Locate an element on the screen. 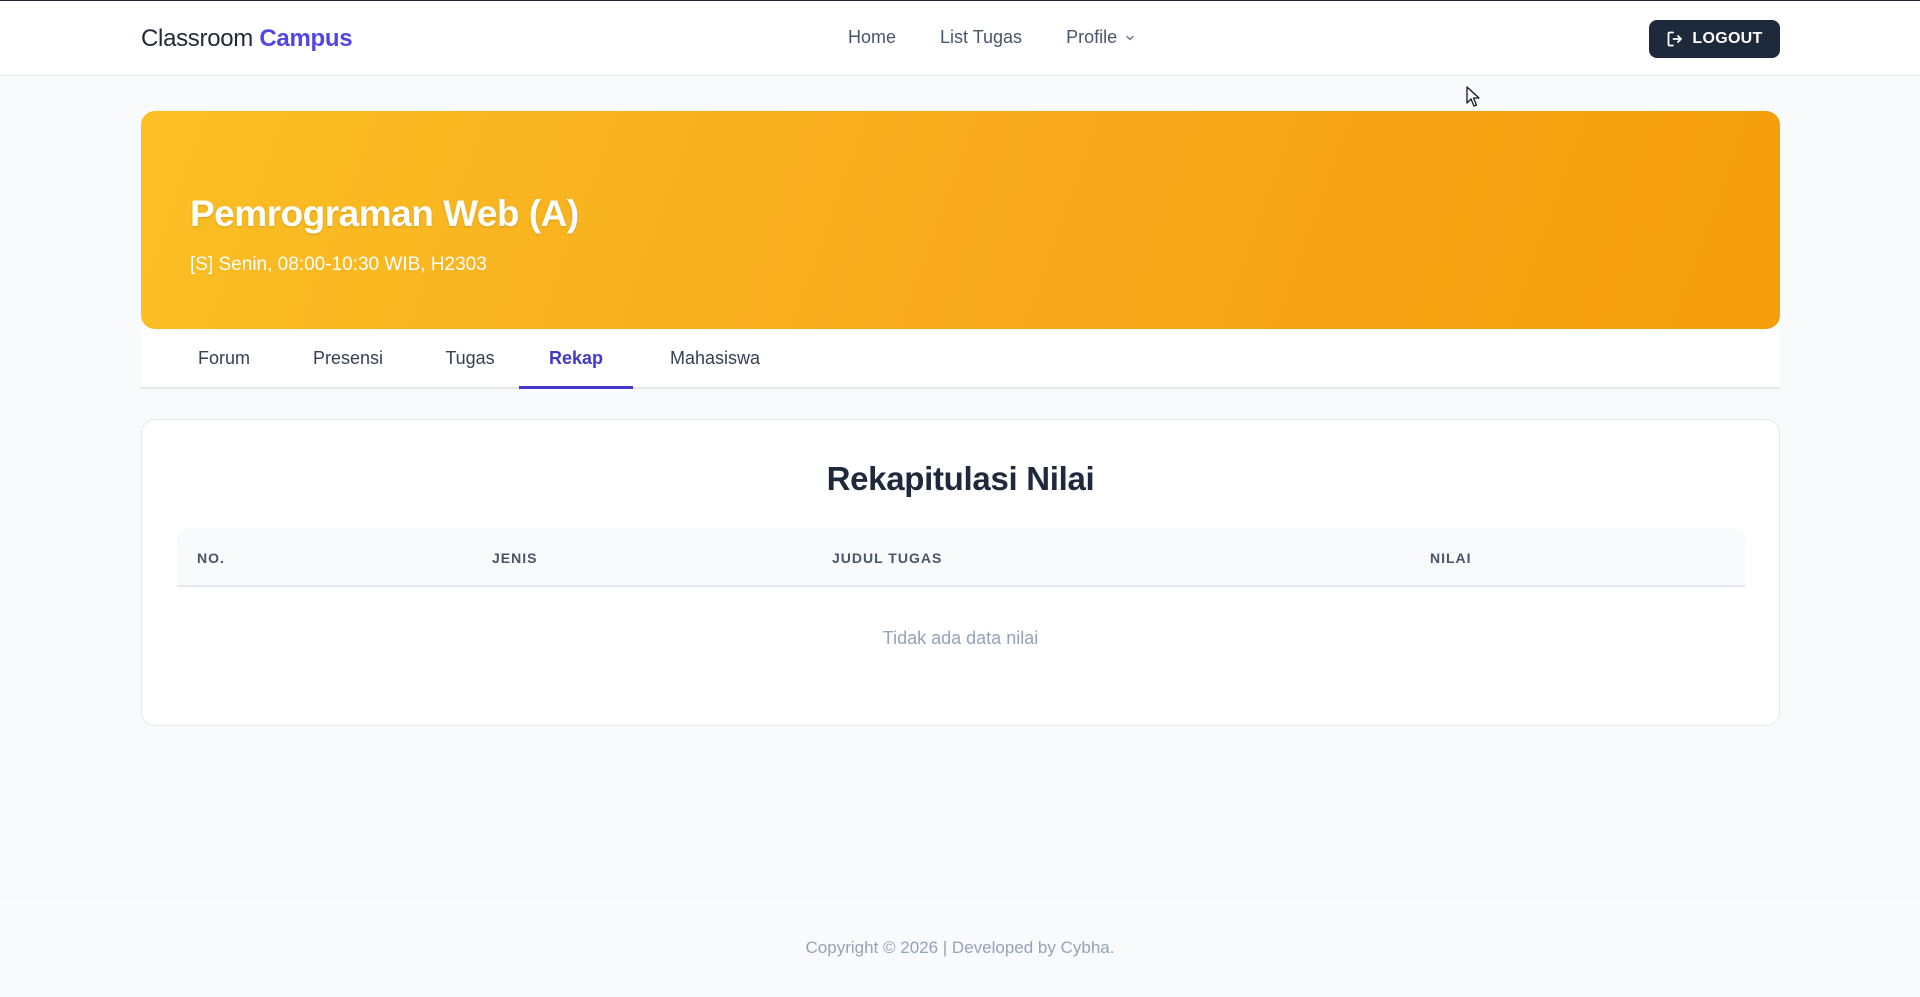 The width and height of the screenshot is (1920, 997). nav-profile-dropdown: Profile is located at coordinates (1100, 37).